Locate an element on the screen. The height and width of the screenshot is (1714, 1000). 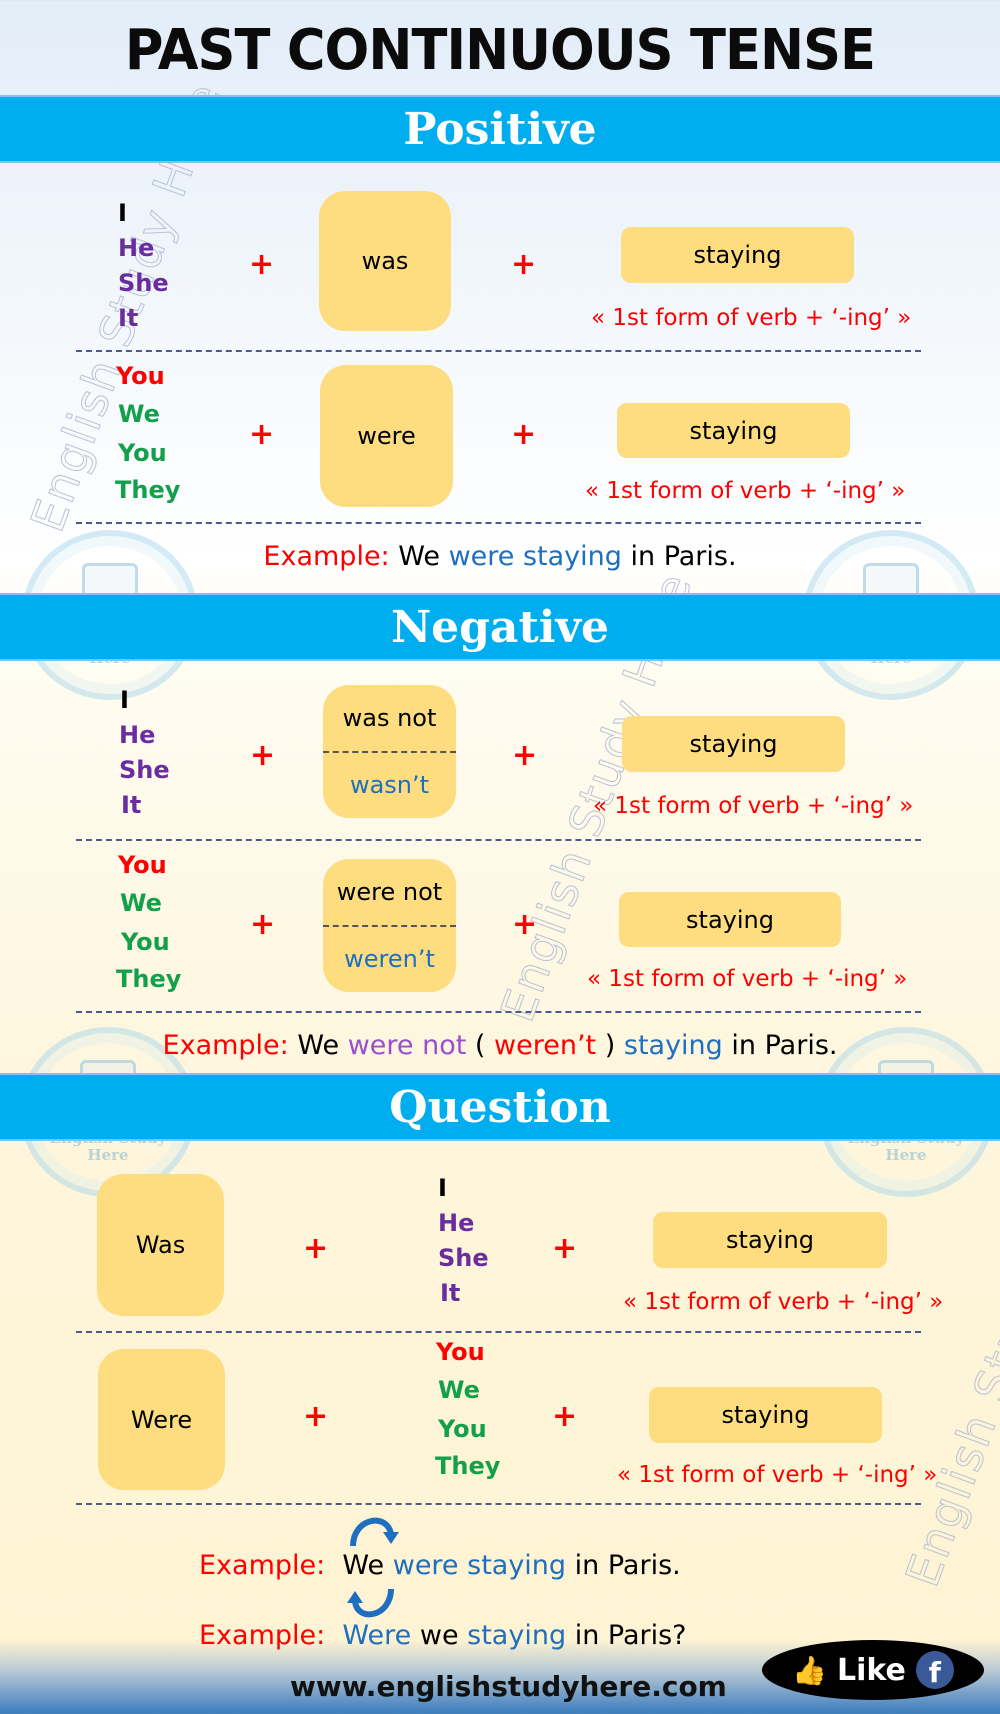
example-question: Example: Were we staying in Paris? is located at coordinates (443, 1635).